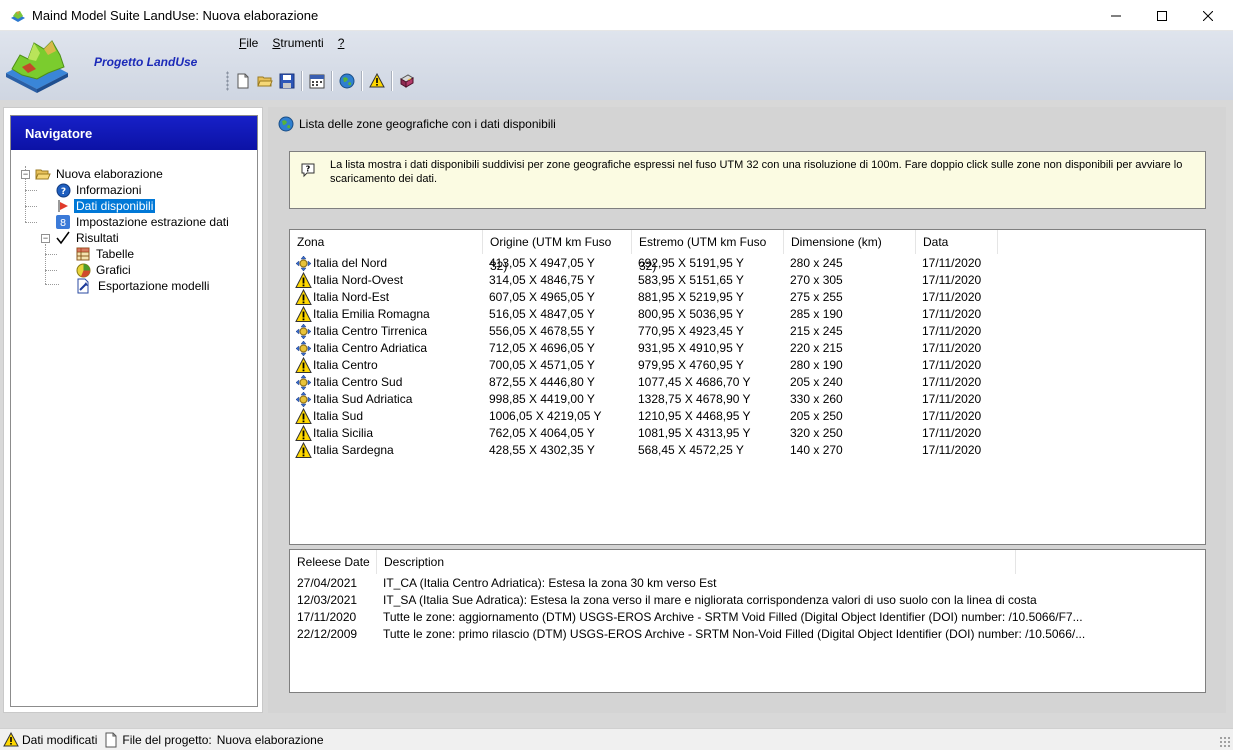 The image size is (1233, 750). Describe the element at coordinates (1116, 15) in the screenshot. I see `minimize-button` at that location.